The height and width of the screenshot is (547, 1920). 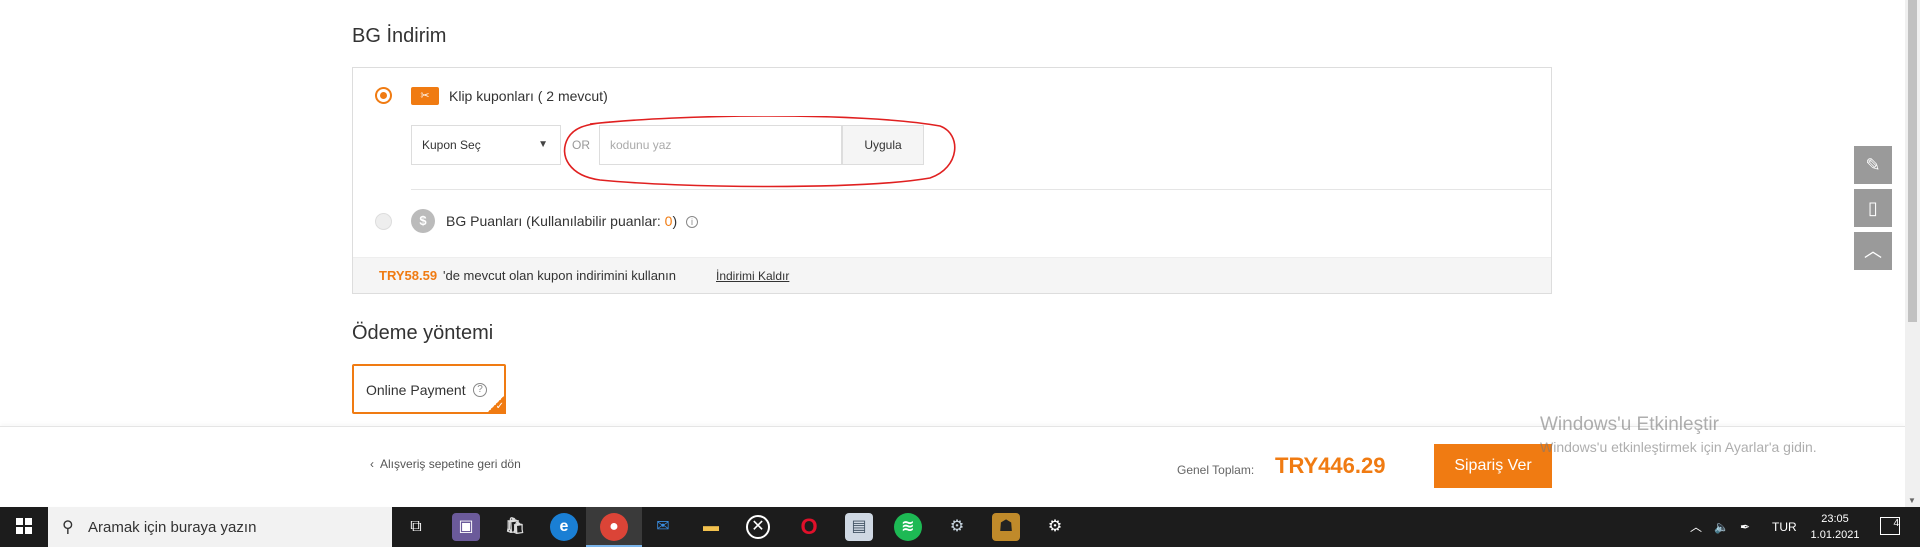 I want to click on mobile-phone-icon: ▯, so click(x=1873, y=208).